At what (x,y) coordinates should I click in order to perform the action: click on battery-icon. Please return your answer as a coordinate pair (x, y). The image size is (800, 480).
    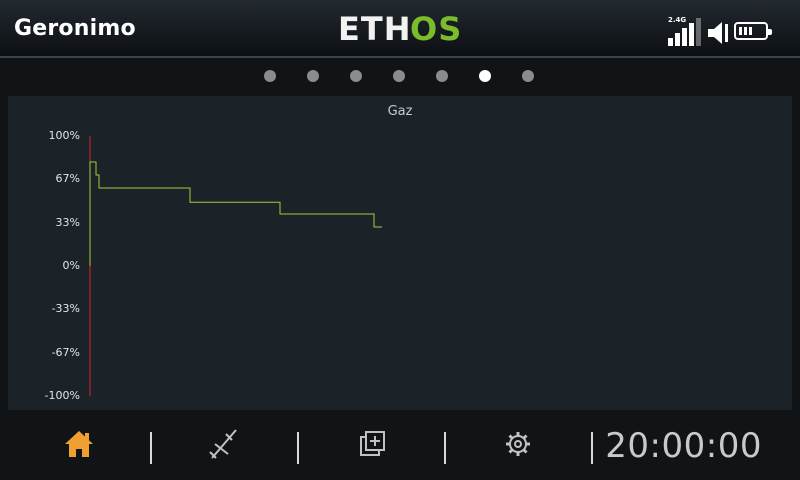
    Looking at the image, I should click on (753, 31).